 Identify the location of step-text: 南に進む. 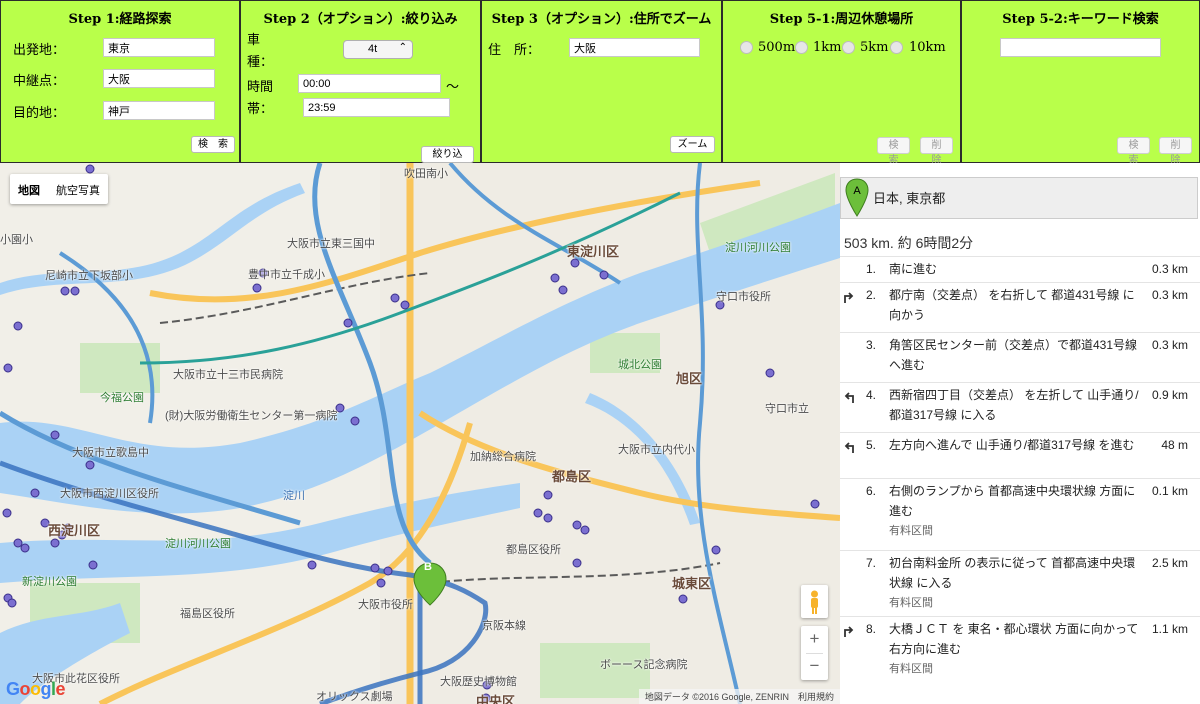
(913, 269).